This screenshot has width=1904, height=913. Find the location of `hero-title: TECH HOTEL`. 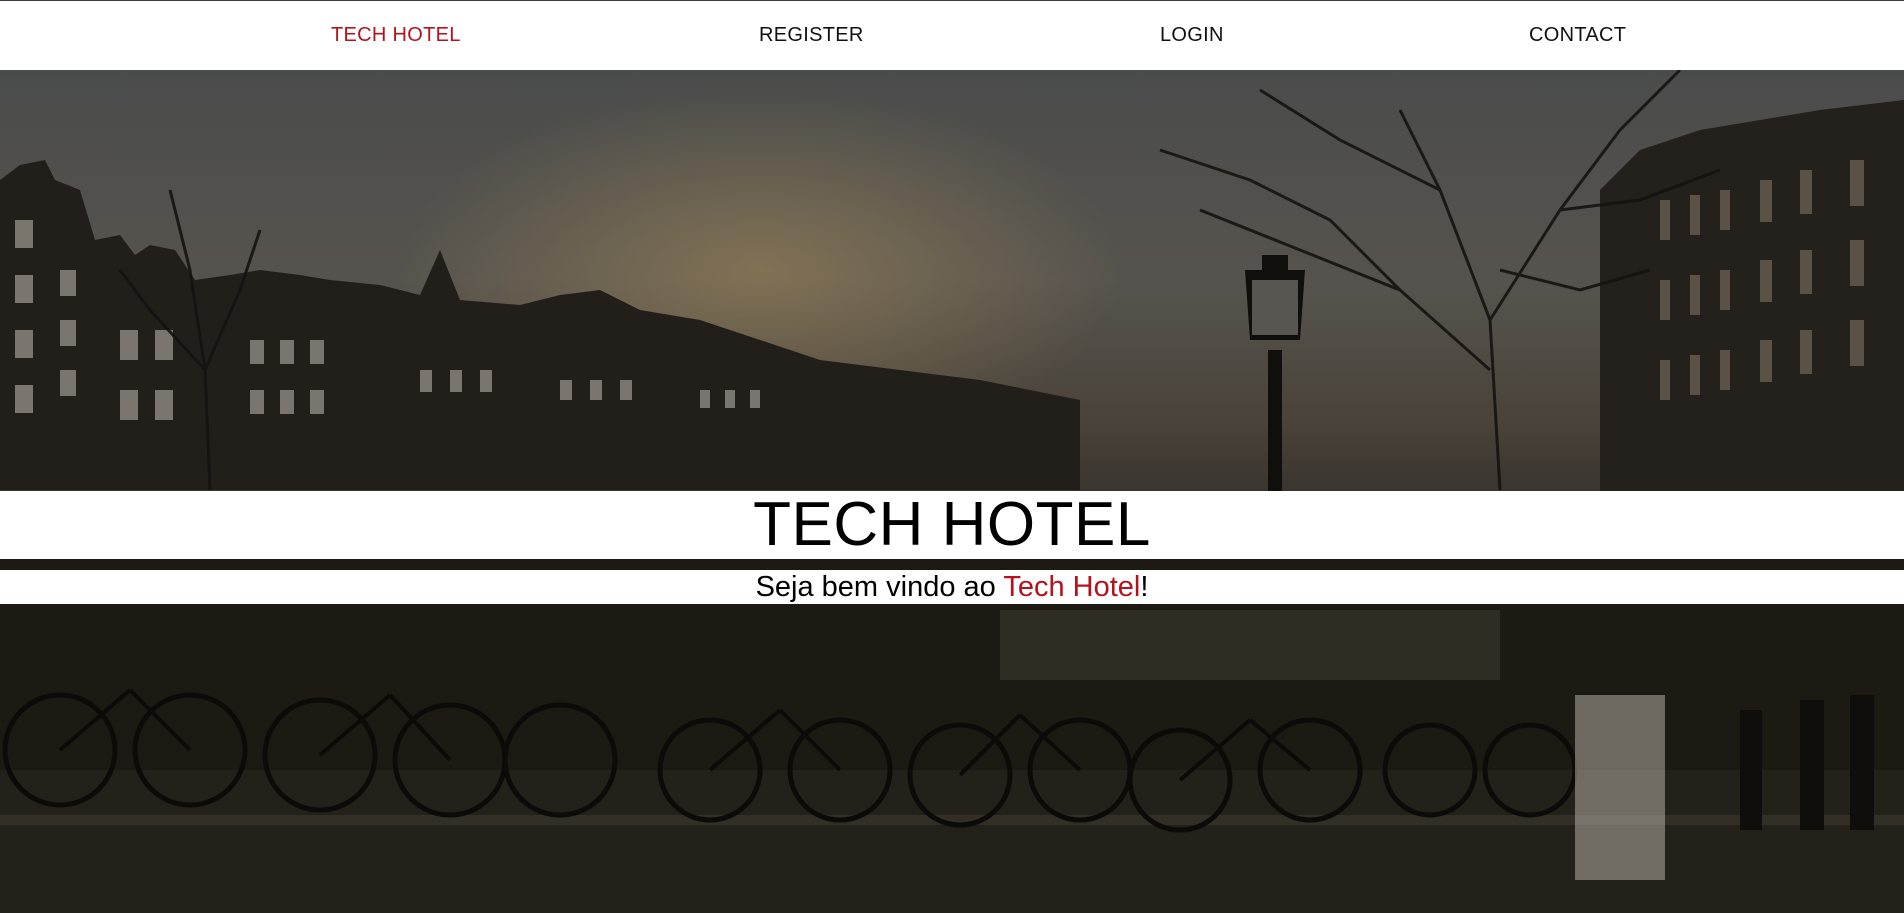

hero-title: TECH HOTEL is located at coordinates (952, 524).